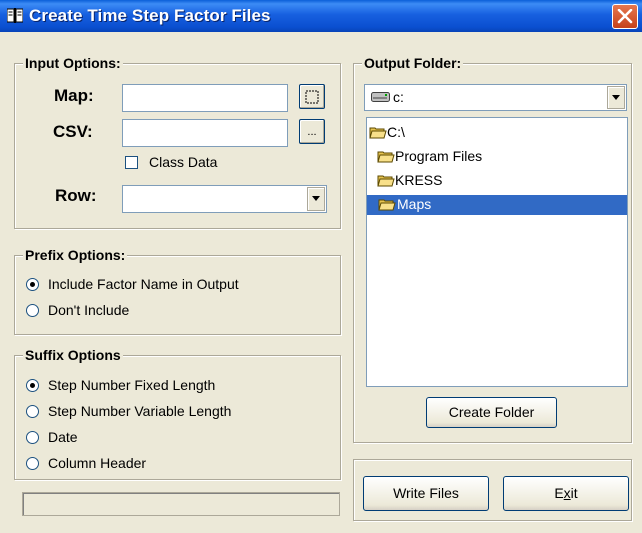 This screenshot has height=533, width=642. Describe the element at coordinates (32, 463) in the screenshot. I see `suffix-radio-column-header` at that location.